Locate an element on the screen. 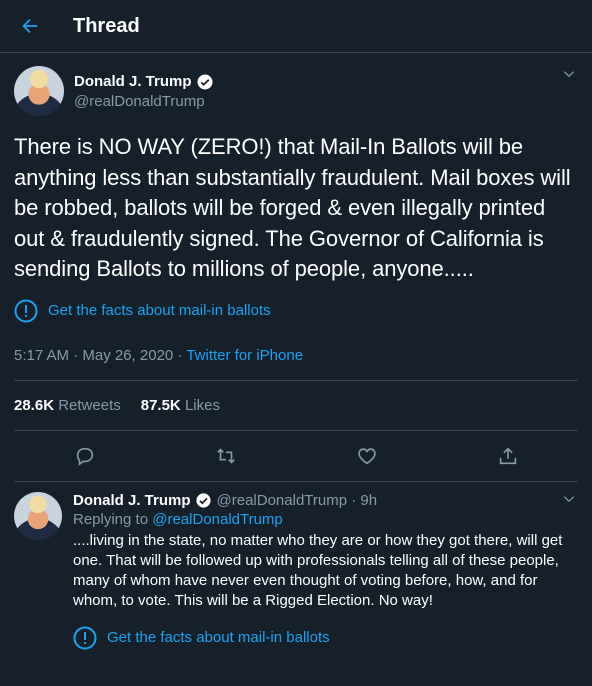 Image resolution: width=592 pixels, height=686 pixels. tweet-author: Donald J. Trump @realDonaldTrump is located at coordinates (296, 84).